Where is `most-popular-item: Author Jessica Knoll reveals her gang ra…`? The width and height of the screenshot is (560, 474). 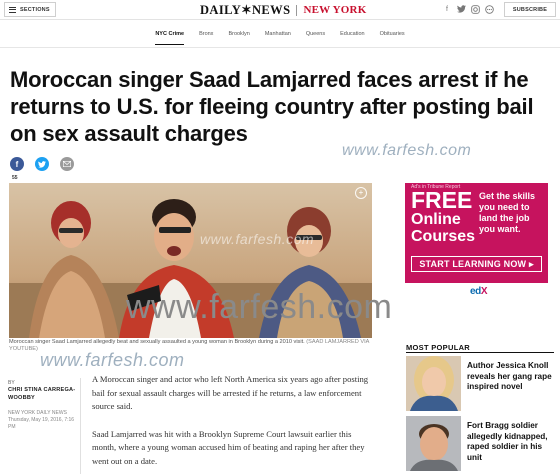
most-popular-item: Author Jessica Knoll reveals her gang ra… is located at coordinates (480, 385).